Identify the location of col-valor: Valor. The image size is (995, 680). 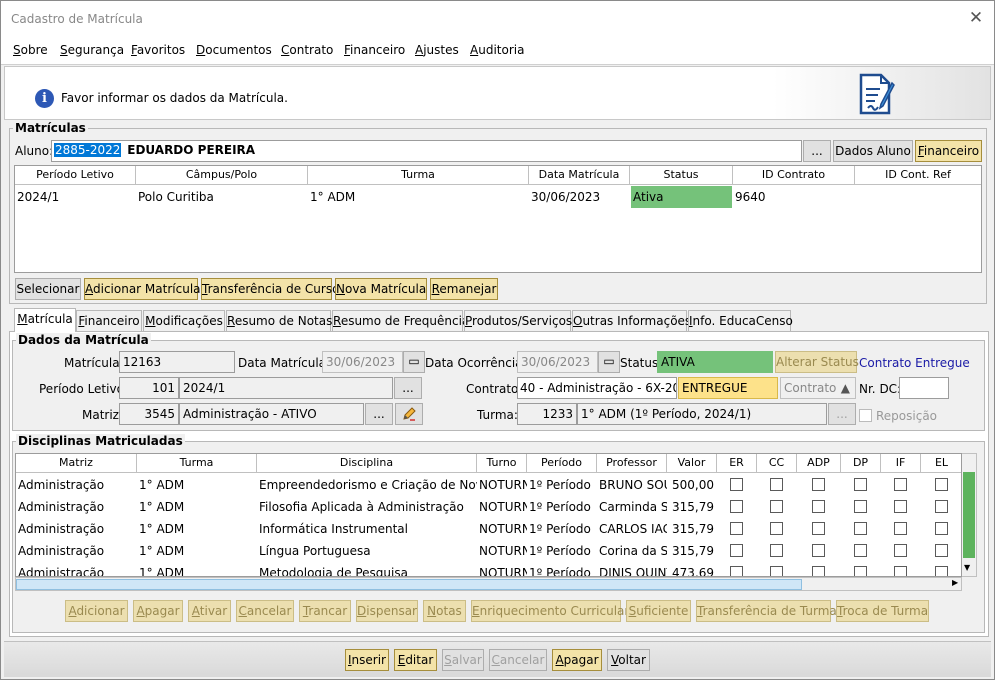
(692, 463).